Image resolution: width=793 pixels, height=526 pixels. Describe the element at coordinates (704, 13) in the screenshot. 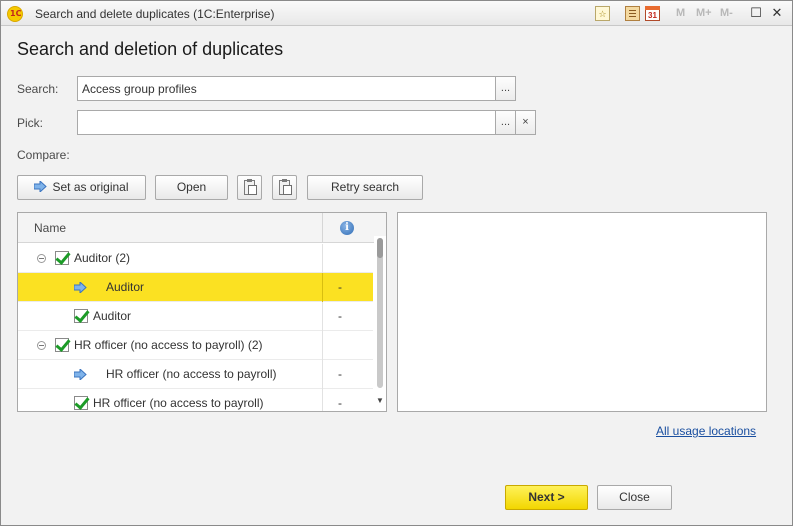

I see `memory-mplus-button: M+` at that location.